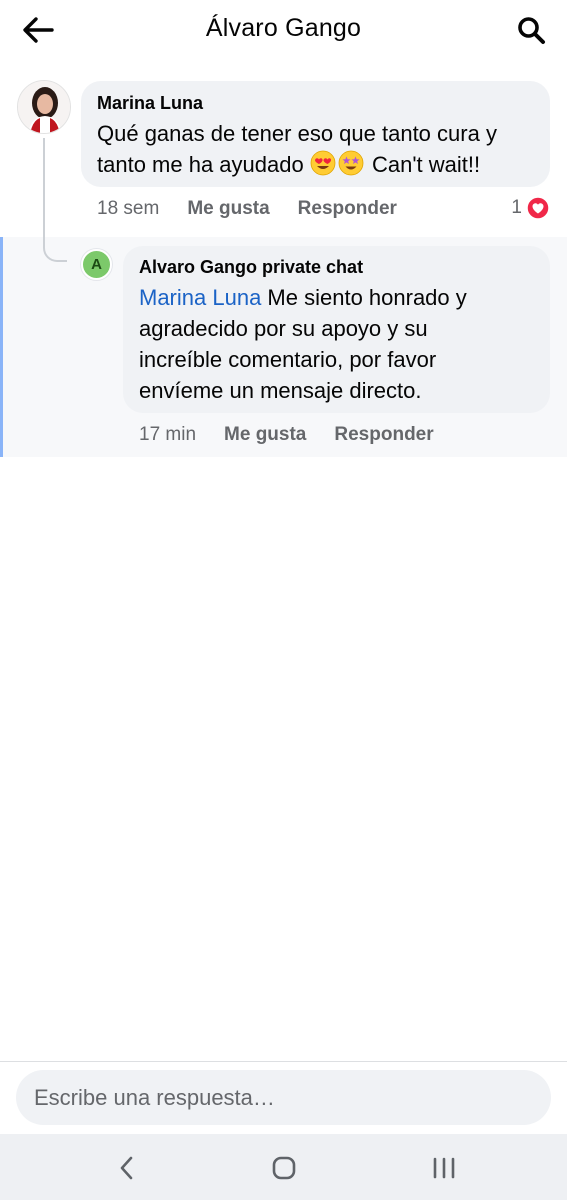 This screenshot has width=567, height=1200. I want to click on system-nav-bar, so click(283, 1167).